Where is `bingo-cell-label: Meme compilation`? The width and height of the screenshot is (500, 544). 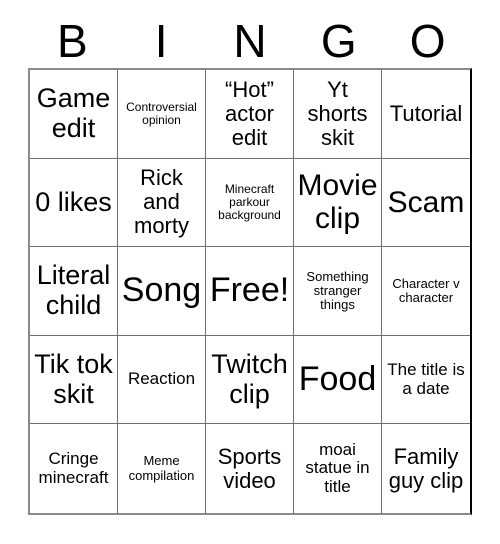
bingo-cell-label: Meme compilation is located at coordinates (161, 468).